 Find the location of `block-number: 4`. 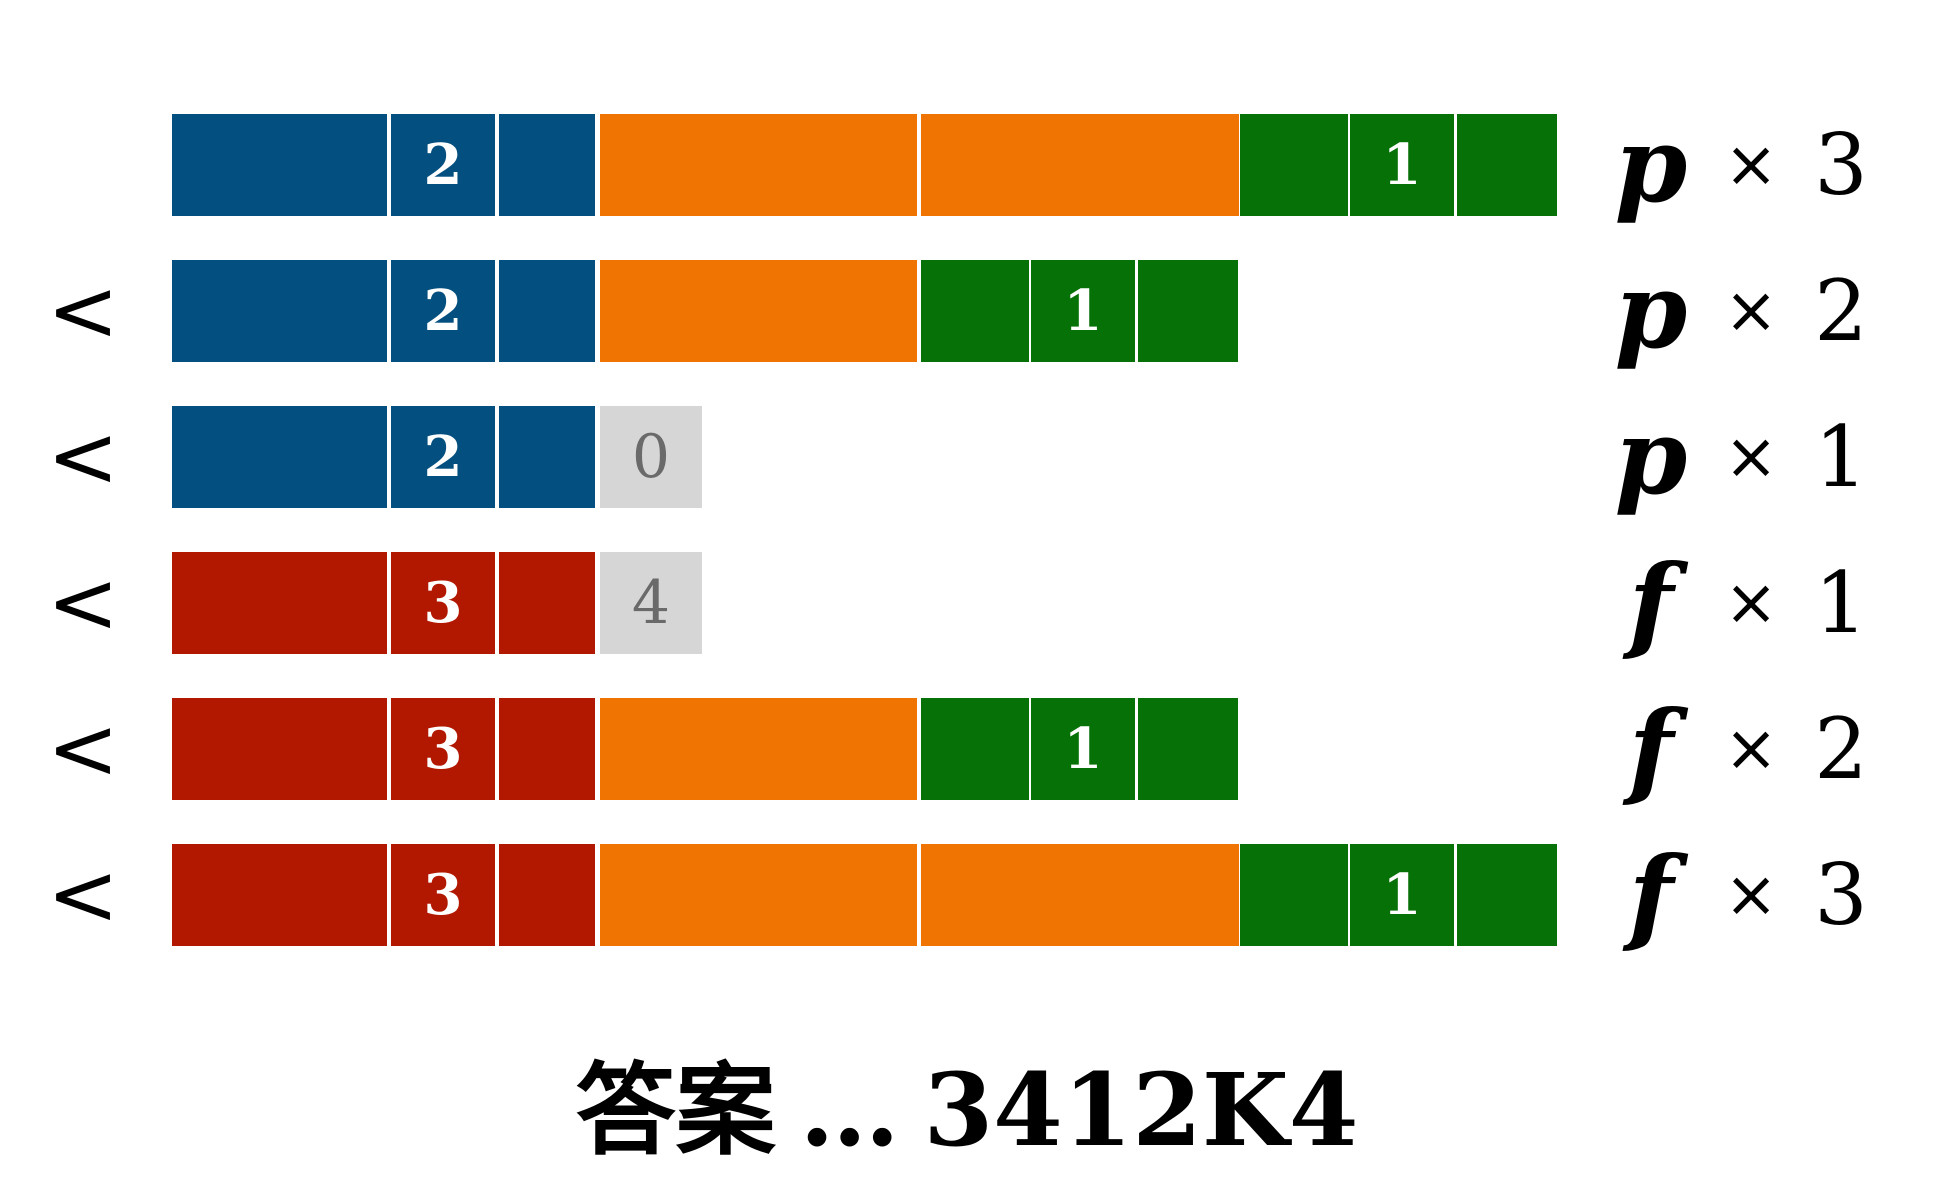

block-number: 4 is located at coordinates (651, 603).